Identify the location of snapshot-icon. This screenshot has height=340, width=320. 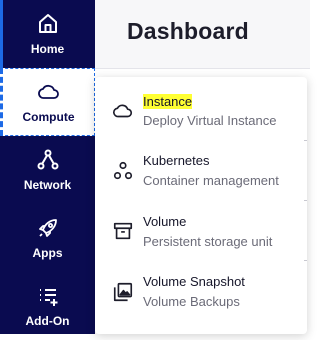
(123, 292).